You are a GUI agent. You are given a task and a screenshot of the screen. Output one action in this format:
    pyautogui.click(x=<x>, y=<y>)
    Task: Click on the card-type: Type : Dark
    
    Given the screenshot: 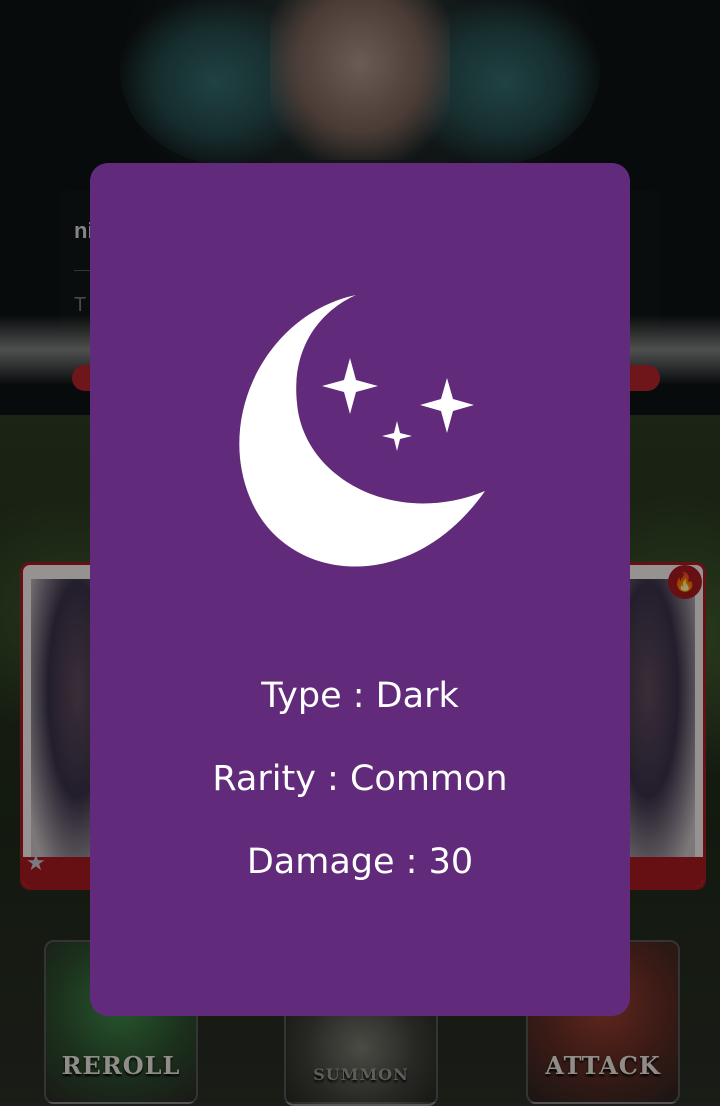 What is the action you would take?
    pyautogui.click(x=360, y=696)
    